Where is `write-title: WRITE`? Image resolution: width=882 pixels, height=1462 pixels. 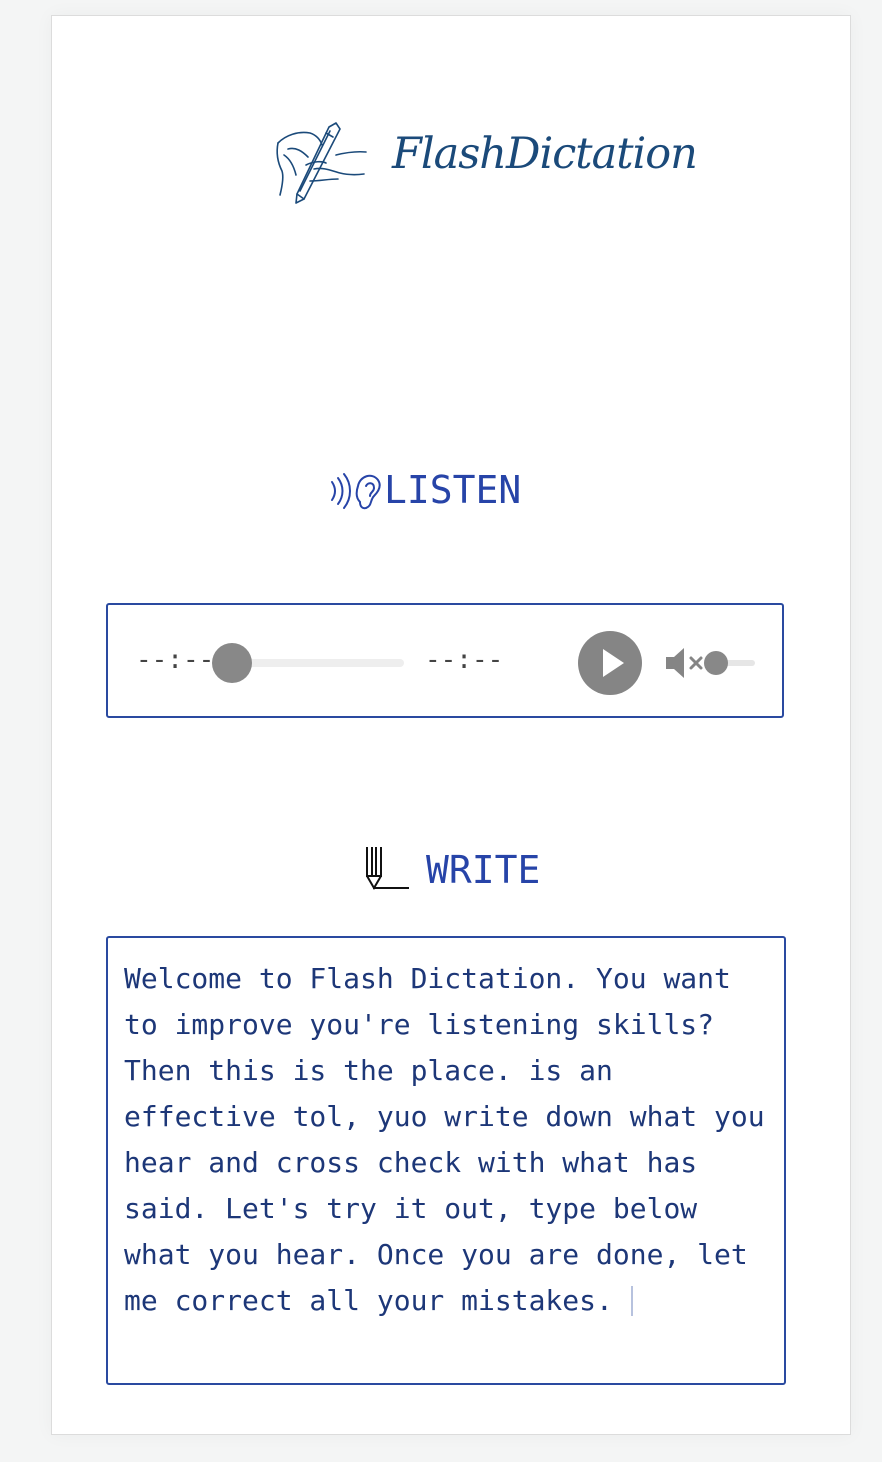 write-title: WRITE is located at coordinates (483, 870).